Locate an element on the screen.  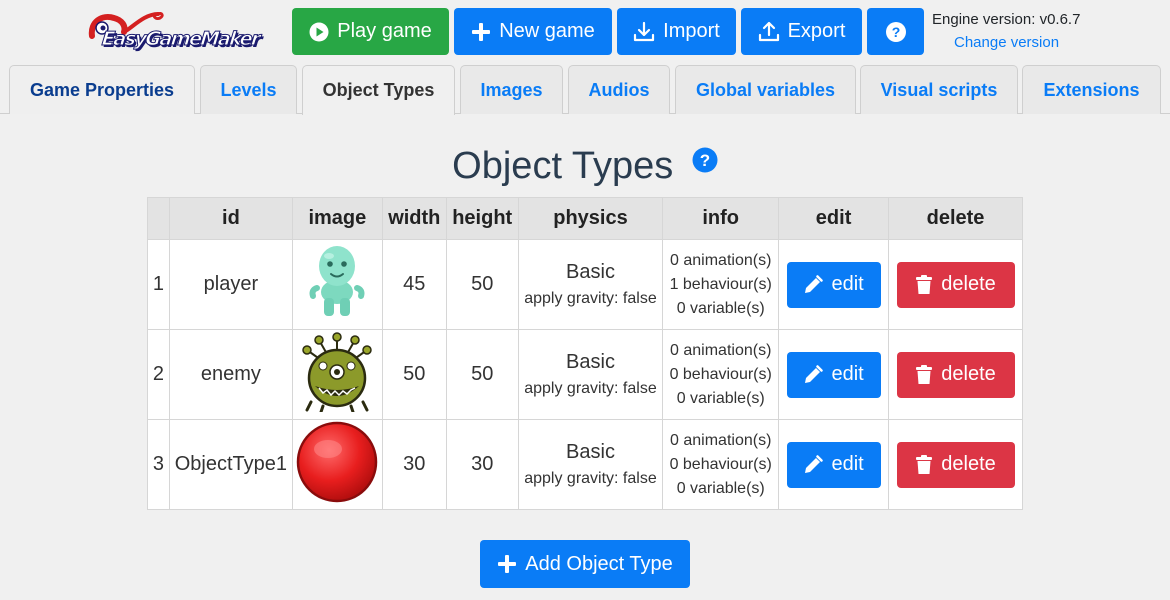
row-number: 2 is located at coordinates (158, 374).